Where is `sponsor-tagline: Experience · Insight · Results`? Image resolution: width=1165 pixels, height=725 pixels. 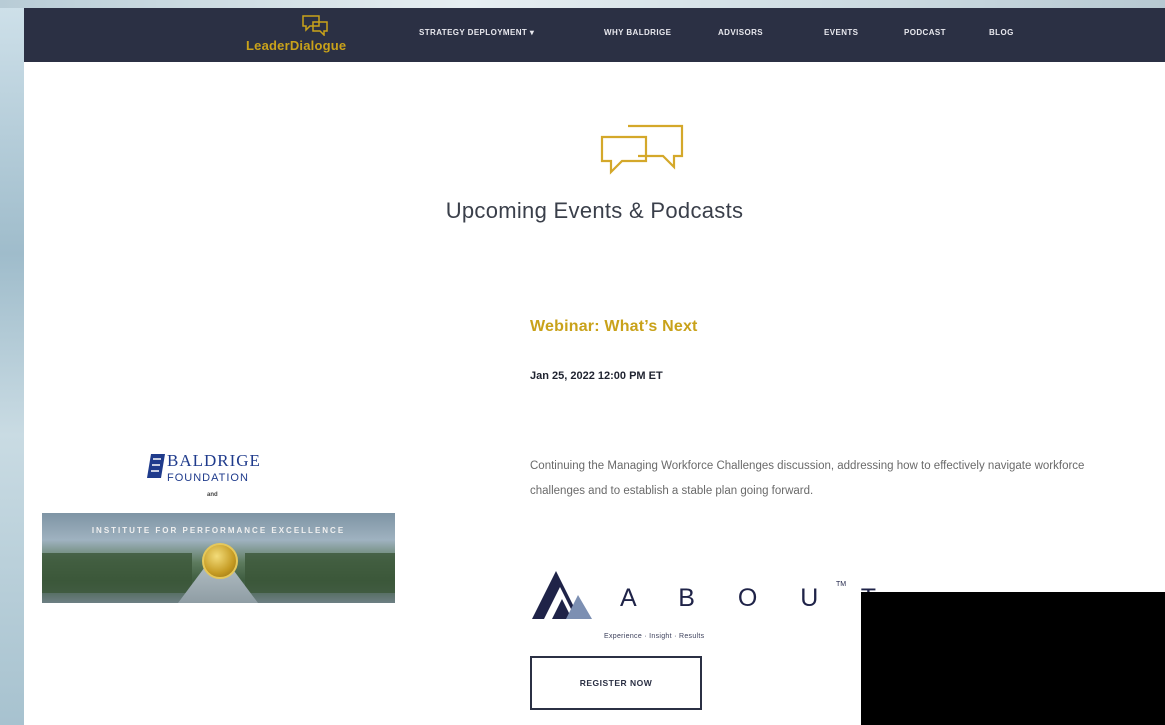
sponsor-tagline: Experience · Insight · Results is located at coordinates (654, 636).